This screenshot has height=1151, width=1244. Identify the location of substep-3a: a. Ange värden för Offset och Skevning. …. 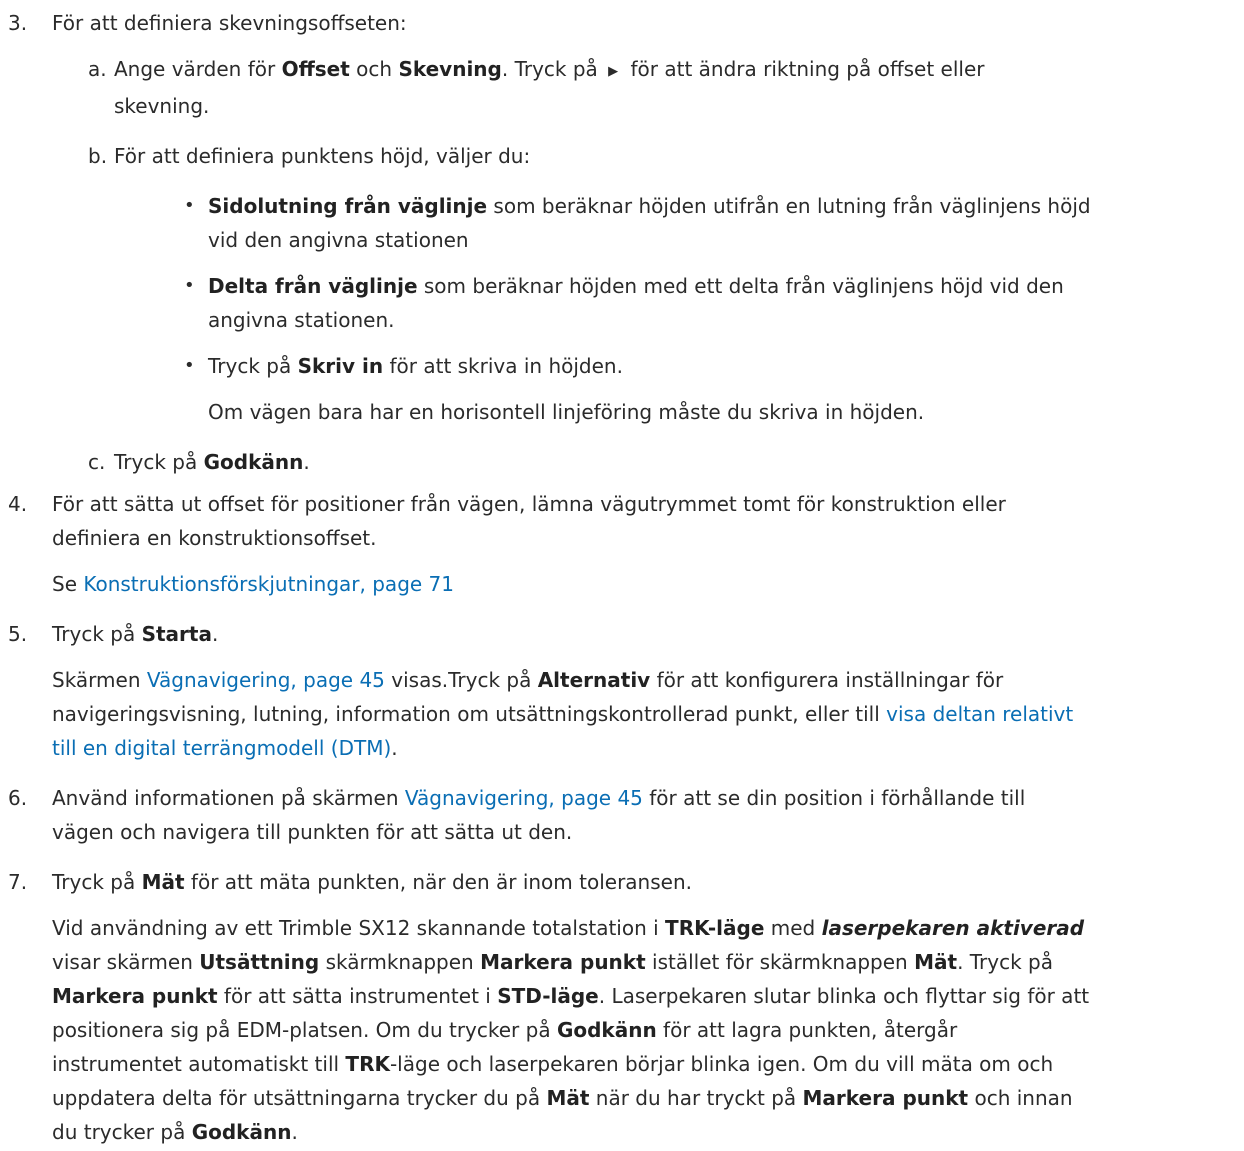
(616, 87).